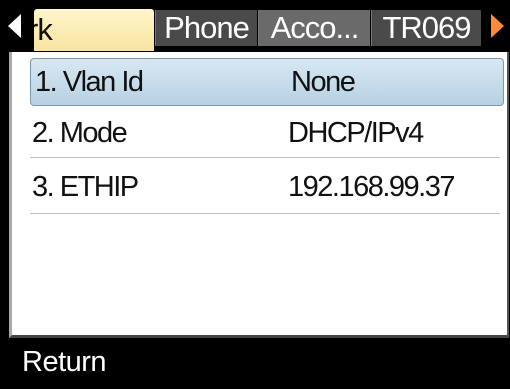 Image resolution: width=510 pixels, height=389 pixels. Describe the element at coordinates (263, 133) in the screenshot. I see `list-item-mode: 2. Mode DHCP/IPv4` at that location.